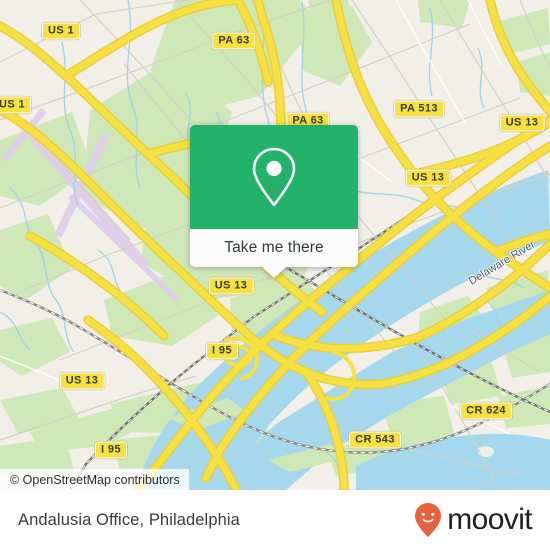 The image size is (550, 550). I want to click on callout-icon-area, so click(274, 177).